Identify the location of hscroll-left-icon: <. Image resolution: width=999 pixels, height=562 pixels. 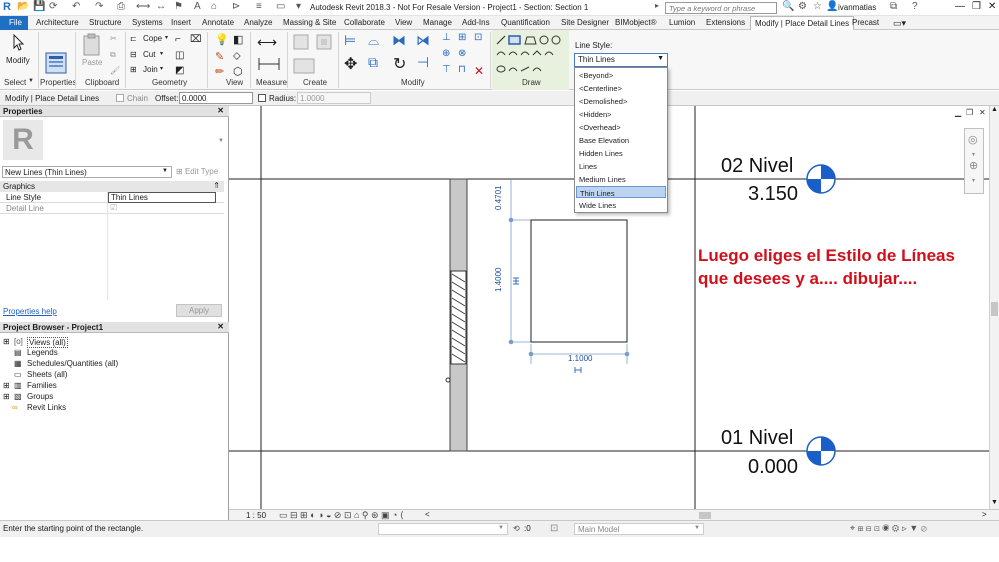
(427, 514).